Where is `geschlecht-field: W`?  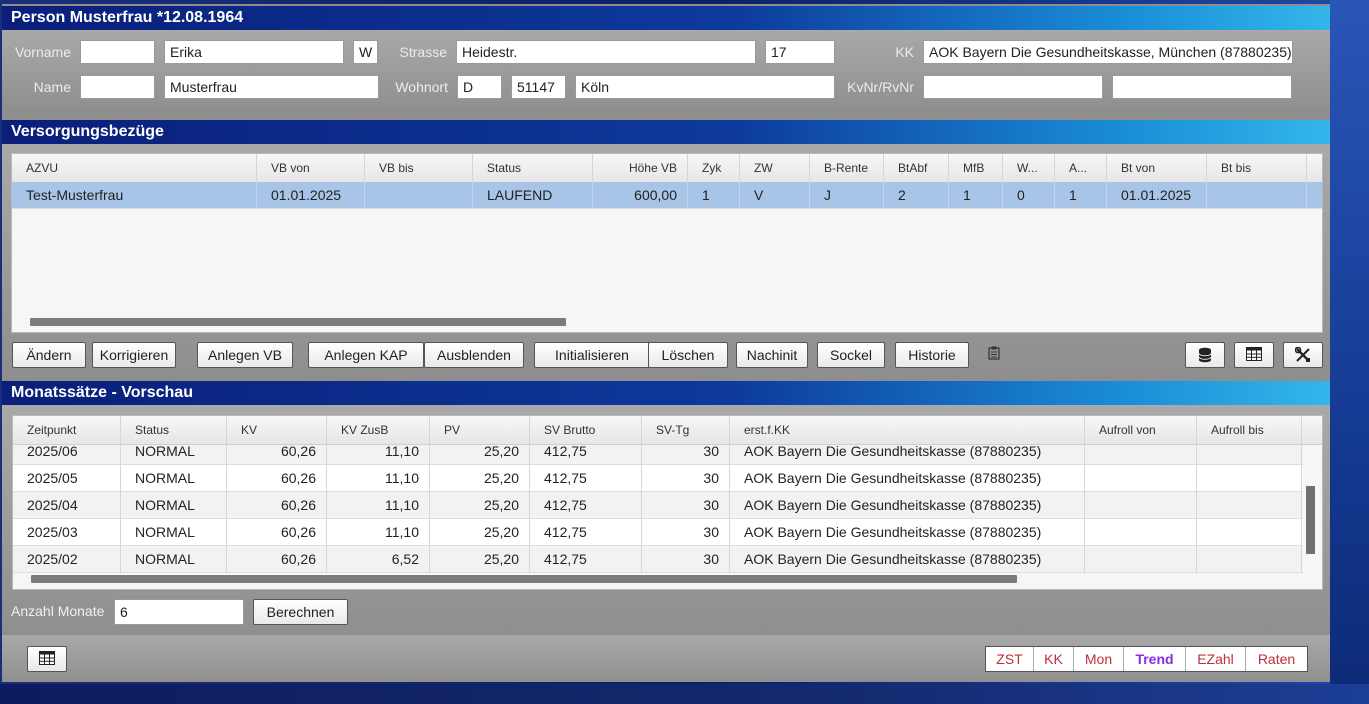
geschlecht-field: W is located at coordinates (365, 52).